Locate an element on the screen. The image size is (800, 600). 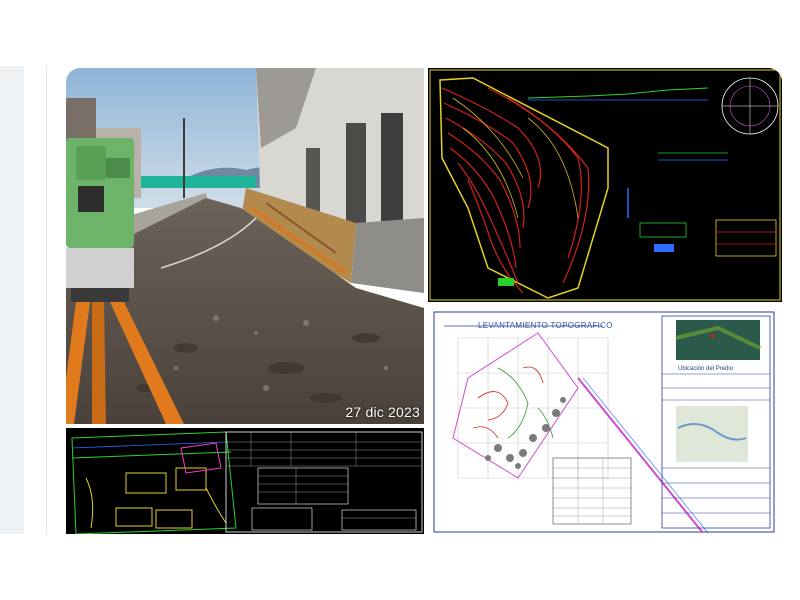
subdivision-drawing is located at coordinates (245, 481).